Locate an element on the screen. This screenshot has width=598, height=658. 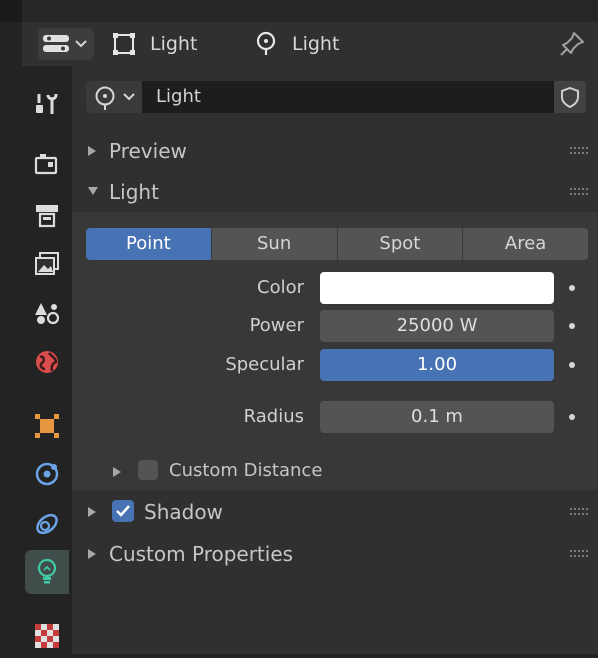
color-swatch is located at coordinates (437, 288).